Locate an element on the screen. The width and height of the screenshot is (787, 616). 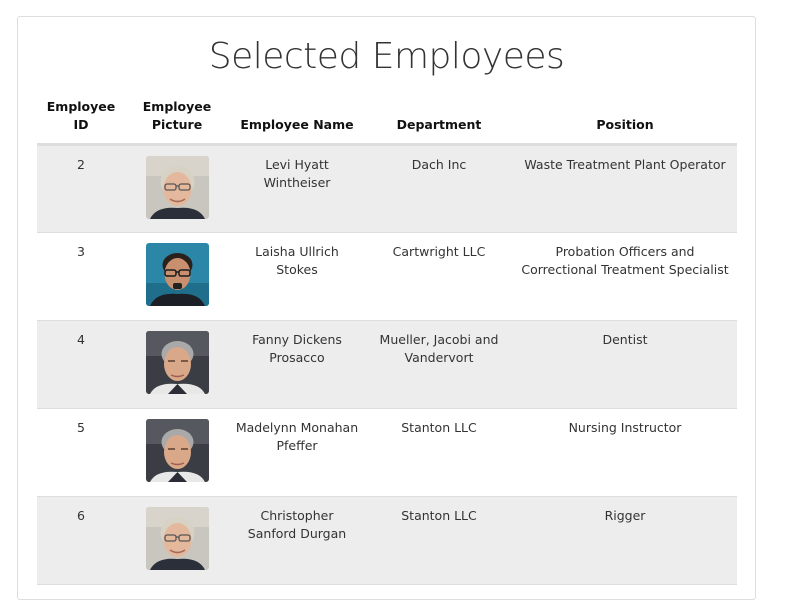
cell-position: Rigger is located at coordinates (625, 540).